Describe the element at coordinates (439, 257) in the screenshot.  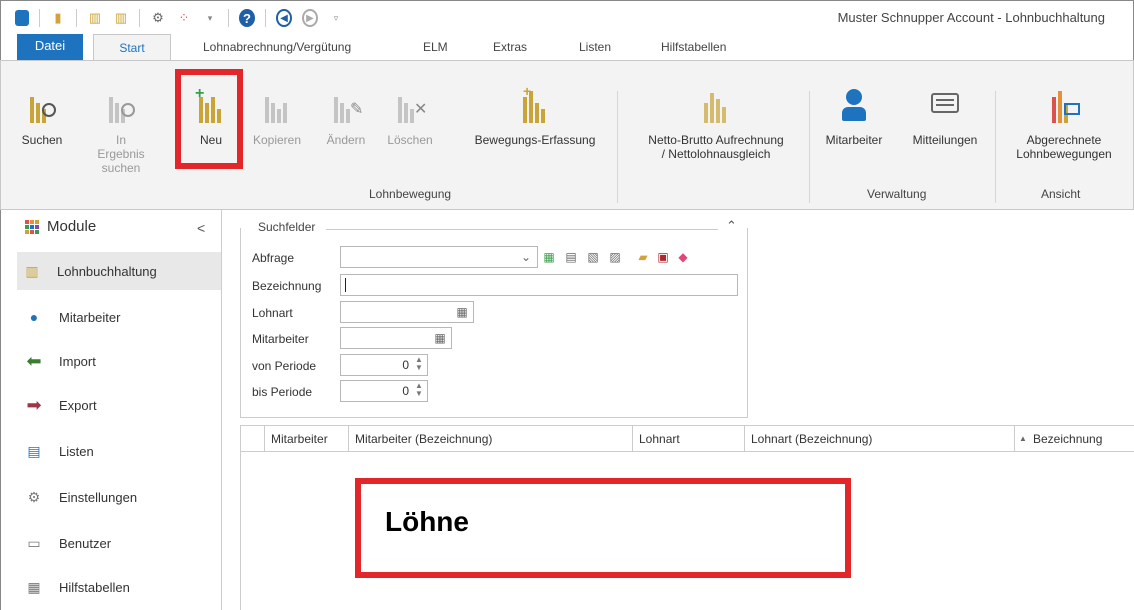
I see `query-select: ⌄` at that location.